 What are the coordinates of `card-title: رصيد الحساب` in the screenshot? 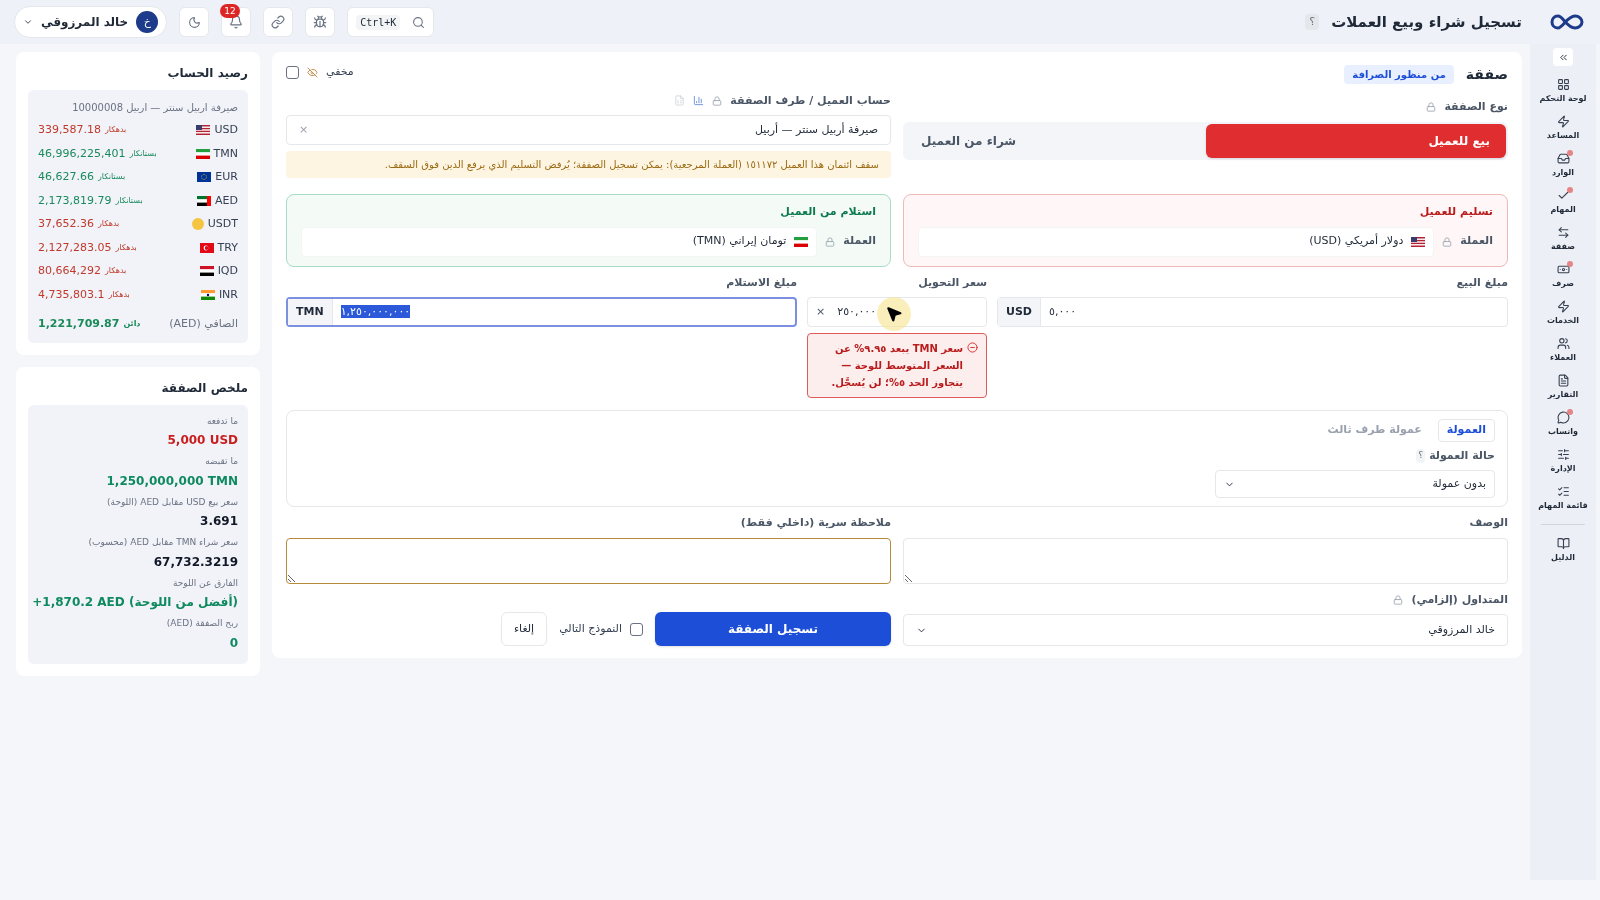 It's located at (207, 73).